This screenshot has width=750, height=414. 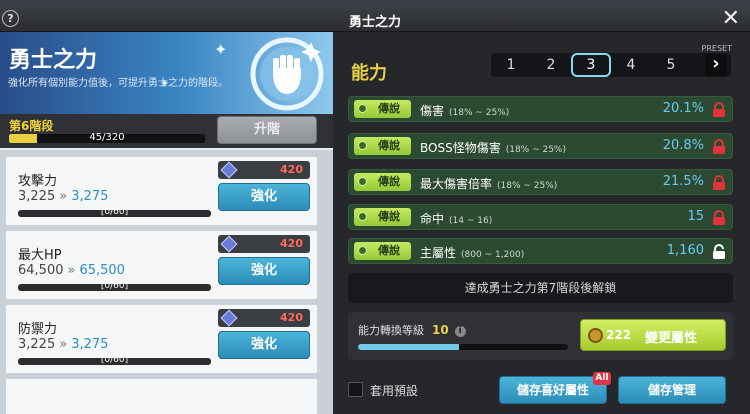 What do you see at coordinates (369, 73) in the screenshot?
I see `ability-heading: 能力` at bounding box center [369, 73].